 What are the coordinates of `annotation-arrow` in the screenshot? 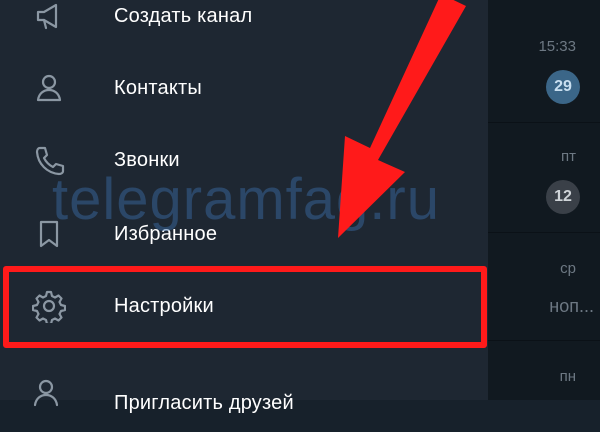 It's located at (402, 119).